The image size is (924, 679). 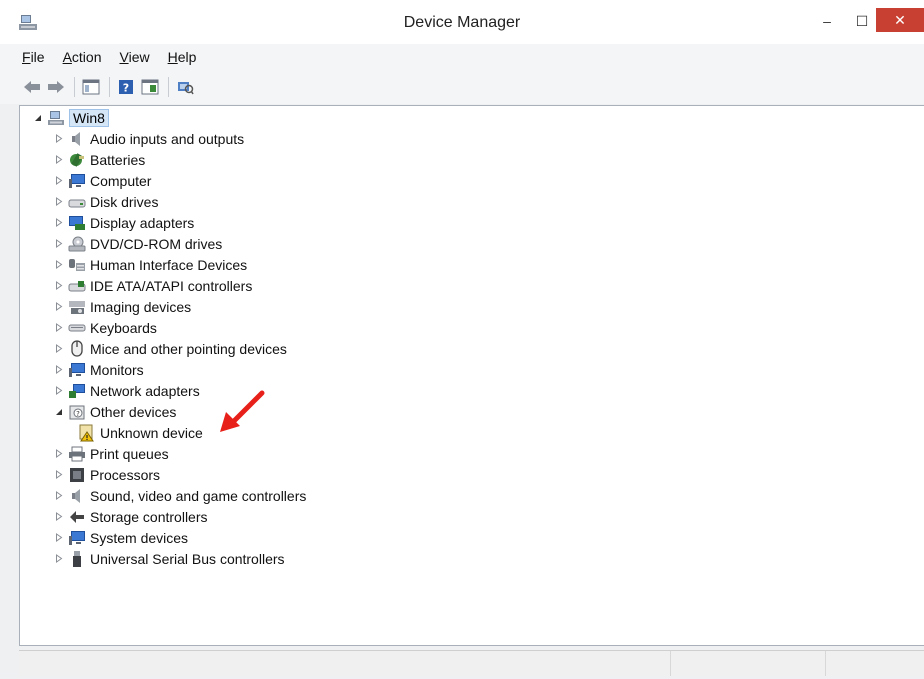 What do you see at coordinates (139, 57) in the screenshot?
I see `menu-view-rest: iew` at bounding box center [139, 57].